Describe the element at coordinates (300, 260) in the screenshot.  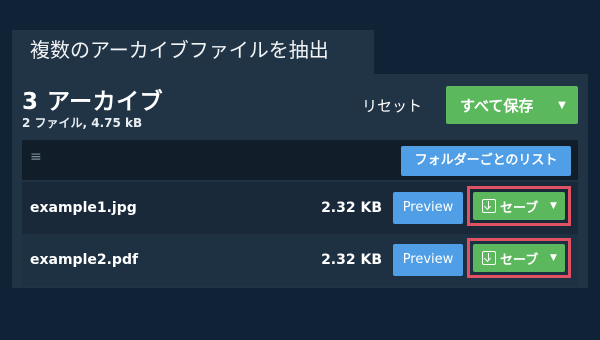
I see `file-row: example2.pdf 2.32 KB Preview セーブ ▼` at that location.